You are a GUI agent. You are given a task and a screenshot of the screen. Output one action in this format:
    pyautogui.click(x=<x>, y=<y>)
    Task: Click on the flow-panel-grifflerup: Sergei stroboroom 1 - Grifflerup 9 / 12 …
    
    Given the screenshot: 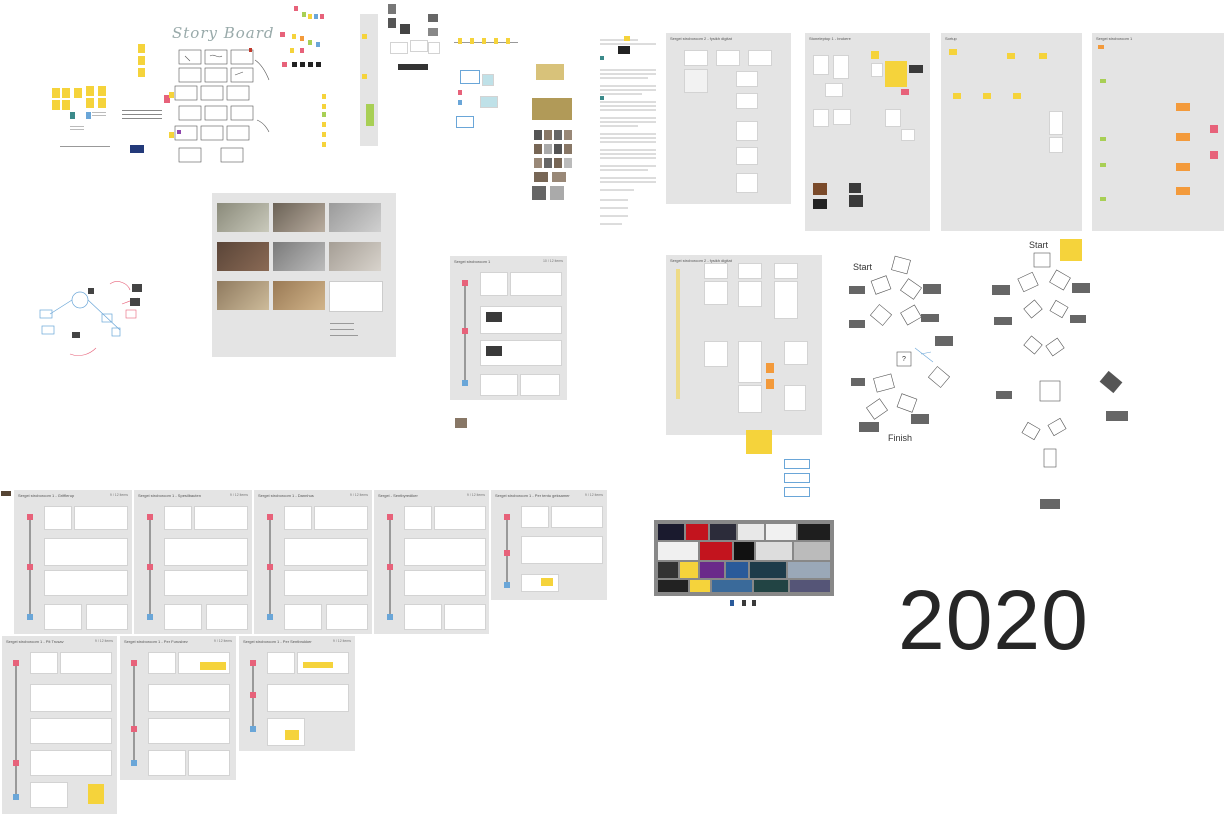 What is the action you would take?
    pyautogui.click(x=73, y=562)
    